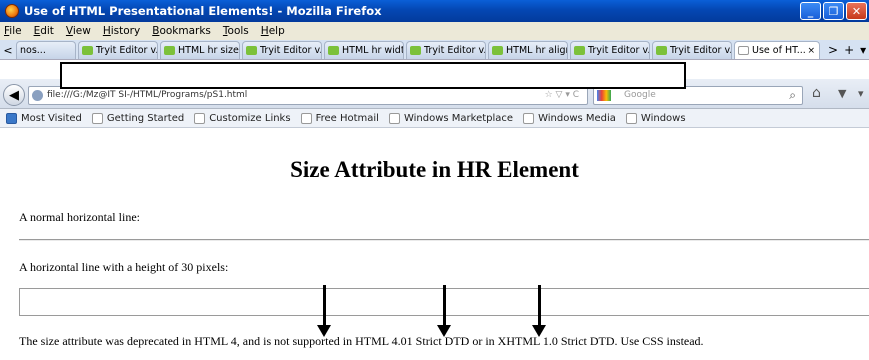 The image size is (869, 360). Describe the element at coordinates (856, 11) in the screenshot. I see `close-button: ✕` at that location.